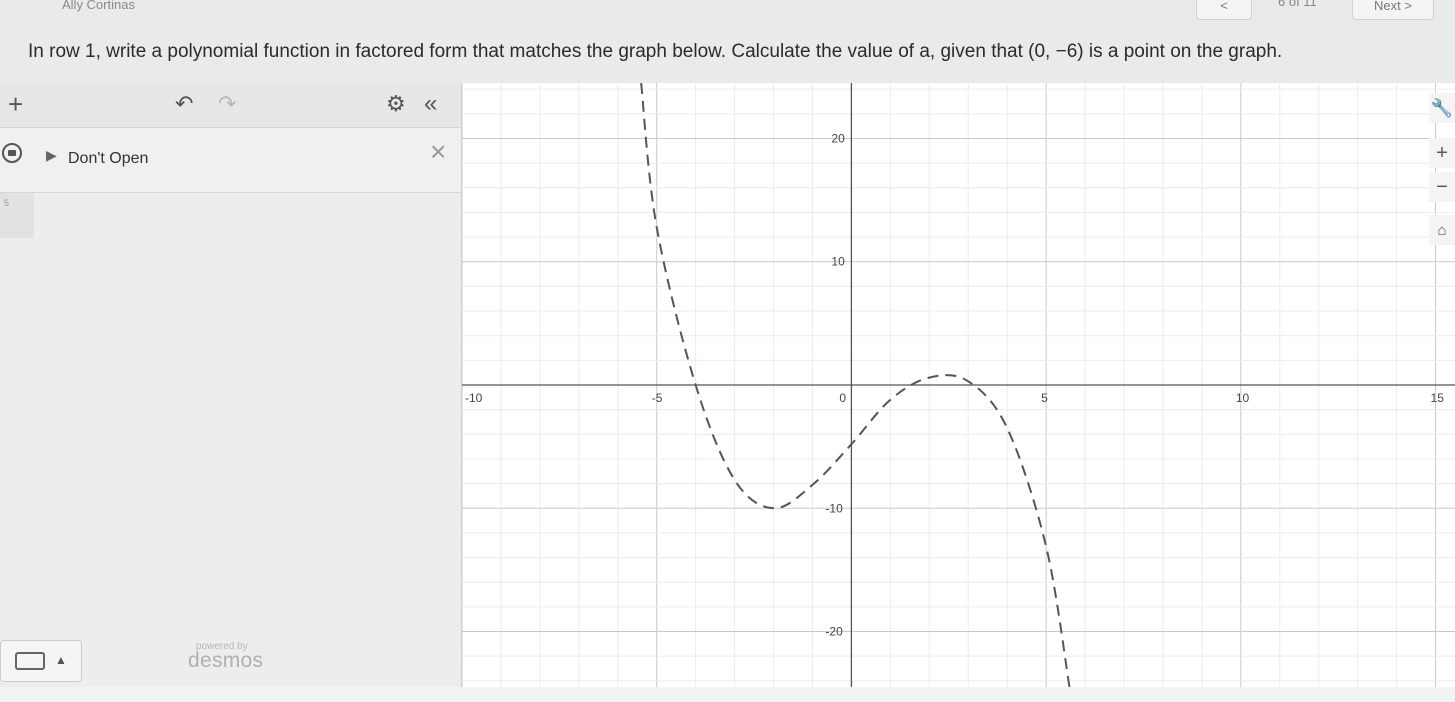 The image size is (1455, 702). What do you see at coordinates (834, 632) in the screenshot?
I see `y-tick-label: -20` at bounding box center [834, 632].